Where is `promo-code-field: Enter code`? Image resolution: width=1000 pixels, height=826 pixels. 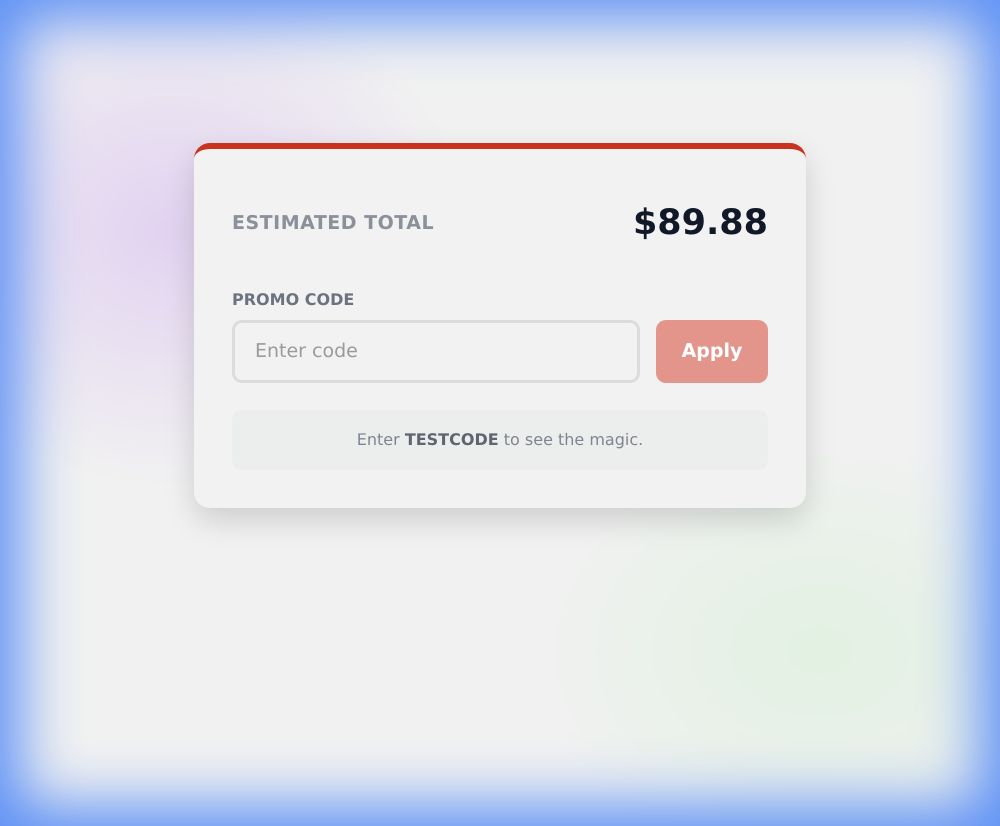
promo-code-field: Enter code is located at coordinates (436, 351).